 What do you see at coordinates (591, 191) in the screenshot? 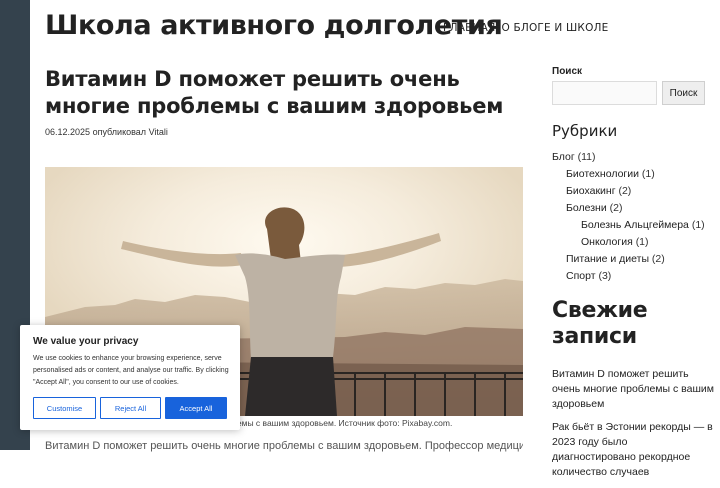
I see `category-link: Биохакинг` at bounding box center [591, 191].